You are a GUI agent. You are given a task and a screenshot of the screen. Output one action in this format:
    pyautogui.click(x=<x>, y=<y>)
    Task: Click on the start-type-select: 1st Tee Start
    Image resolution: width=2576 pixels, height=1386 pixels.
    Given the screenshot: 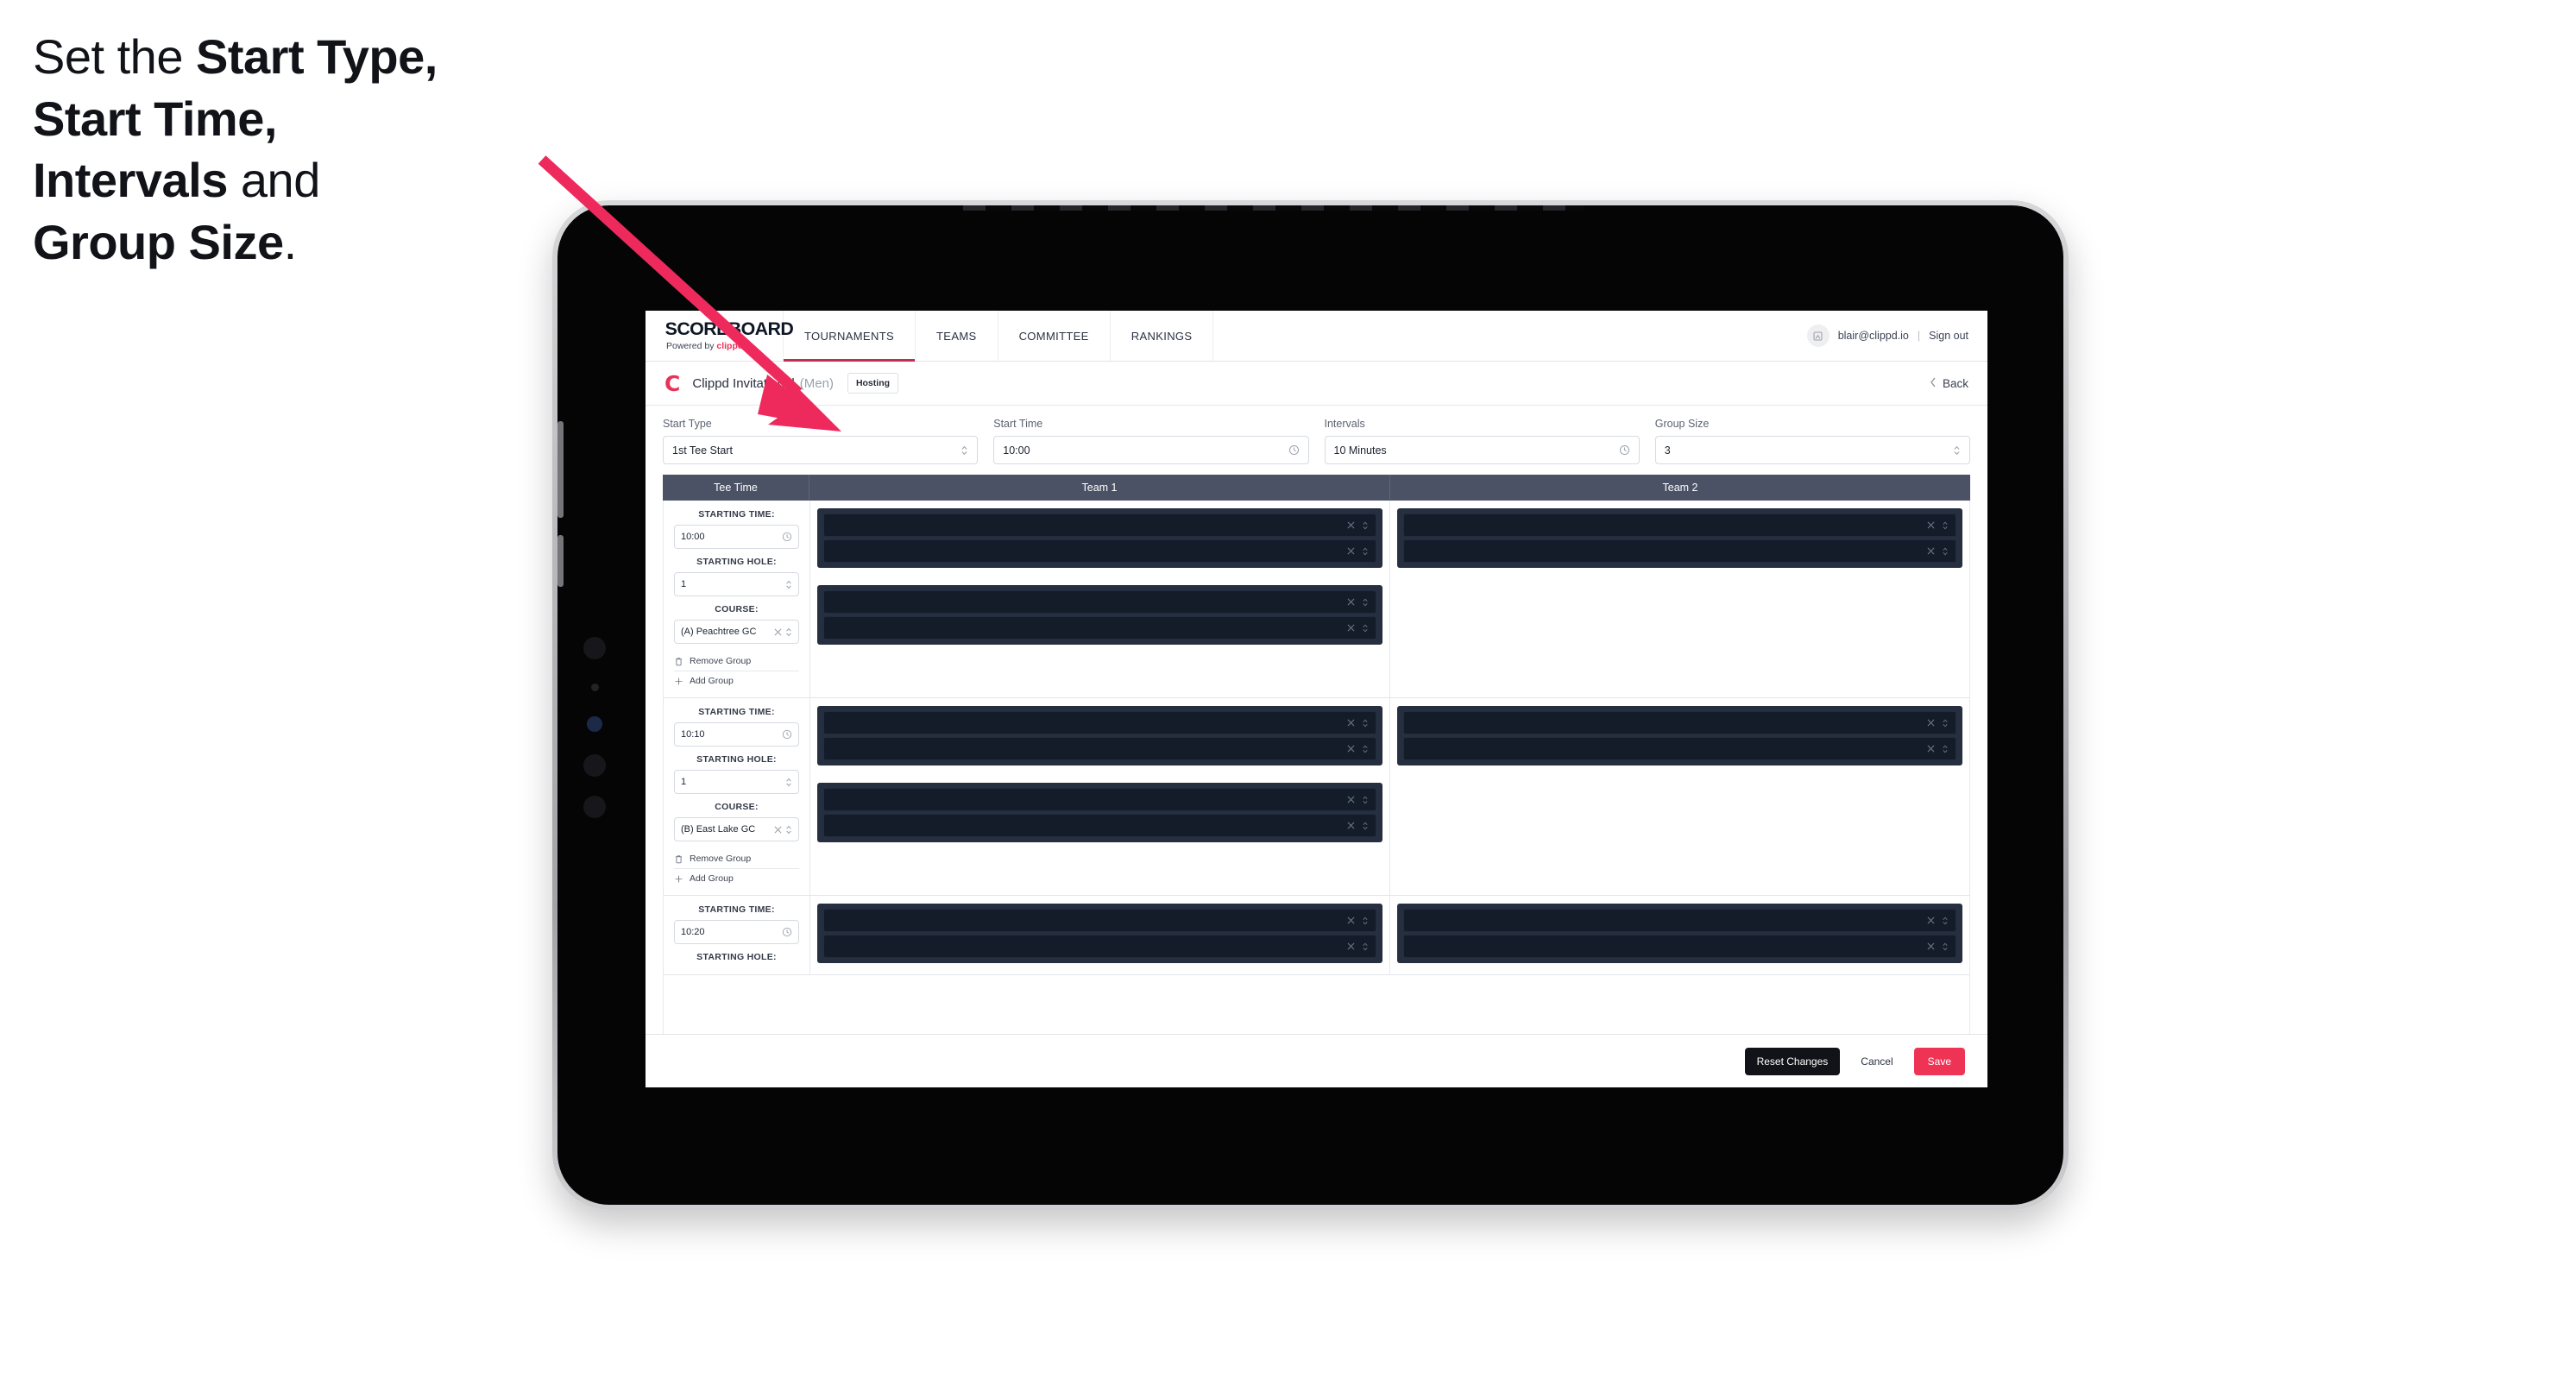 What is the action you would take?
    pyautogui.click(x=821, y=450)
    